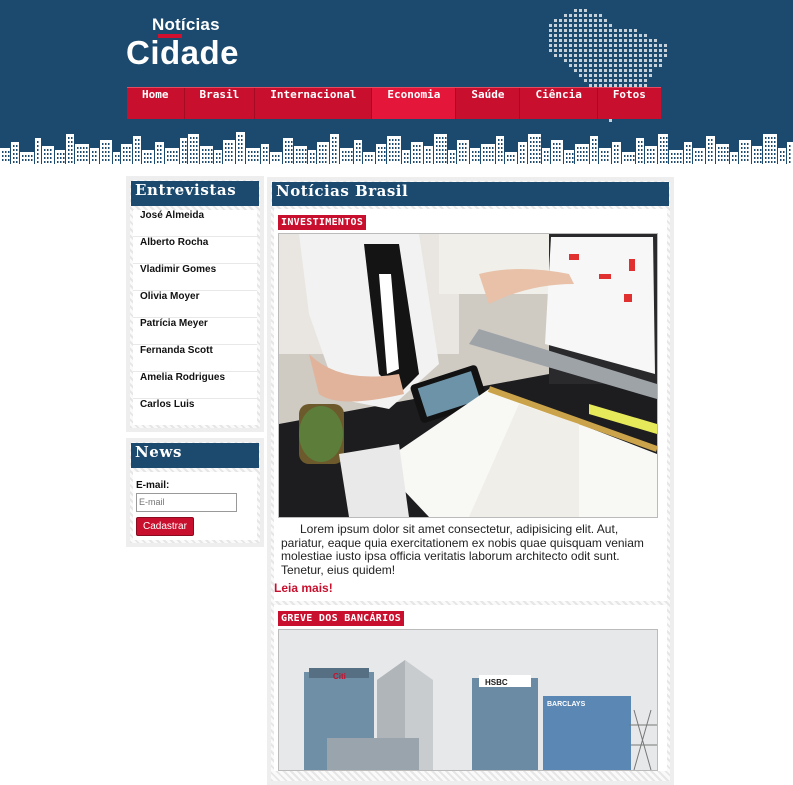 Image resolution: width=793 pixels, height=785 pixels. What do you see at coordinates (566, 704) in the screenshot?
I see `barclays-sign: BARCLAYS` at bounding box center [566, 704].